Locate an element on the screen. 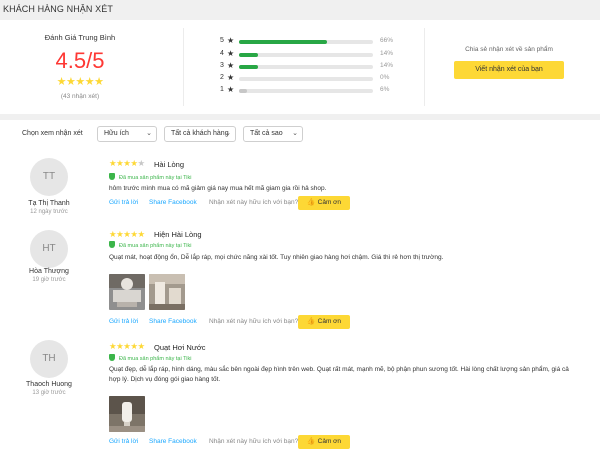 Image resolution: width=600 pixels, height=449 pixels. rating-bar-row: 5 ★ 66% is located at coordinates (308, 41).